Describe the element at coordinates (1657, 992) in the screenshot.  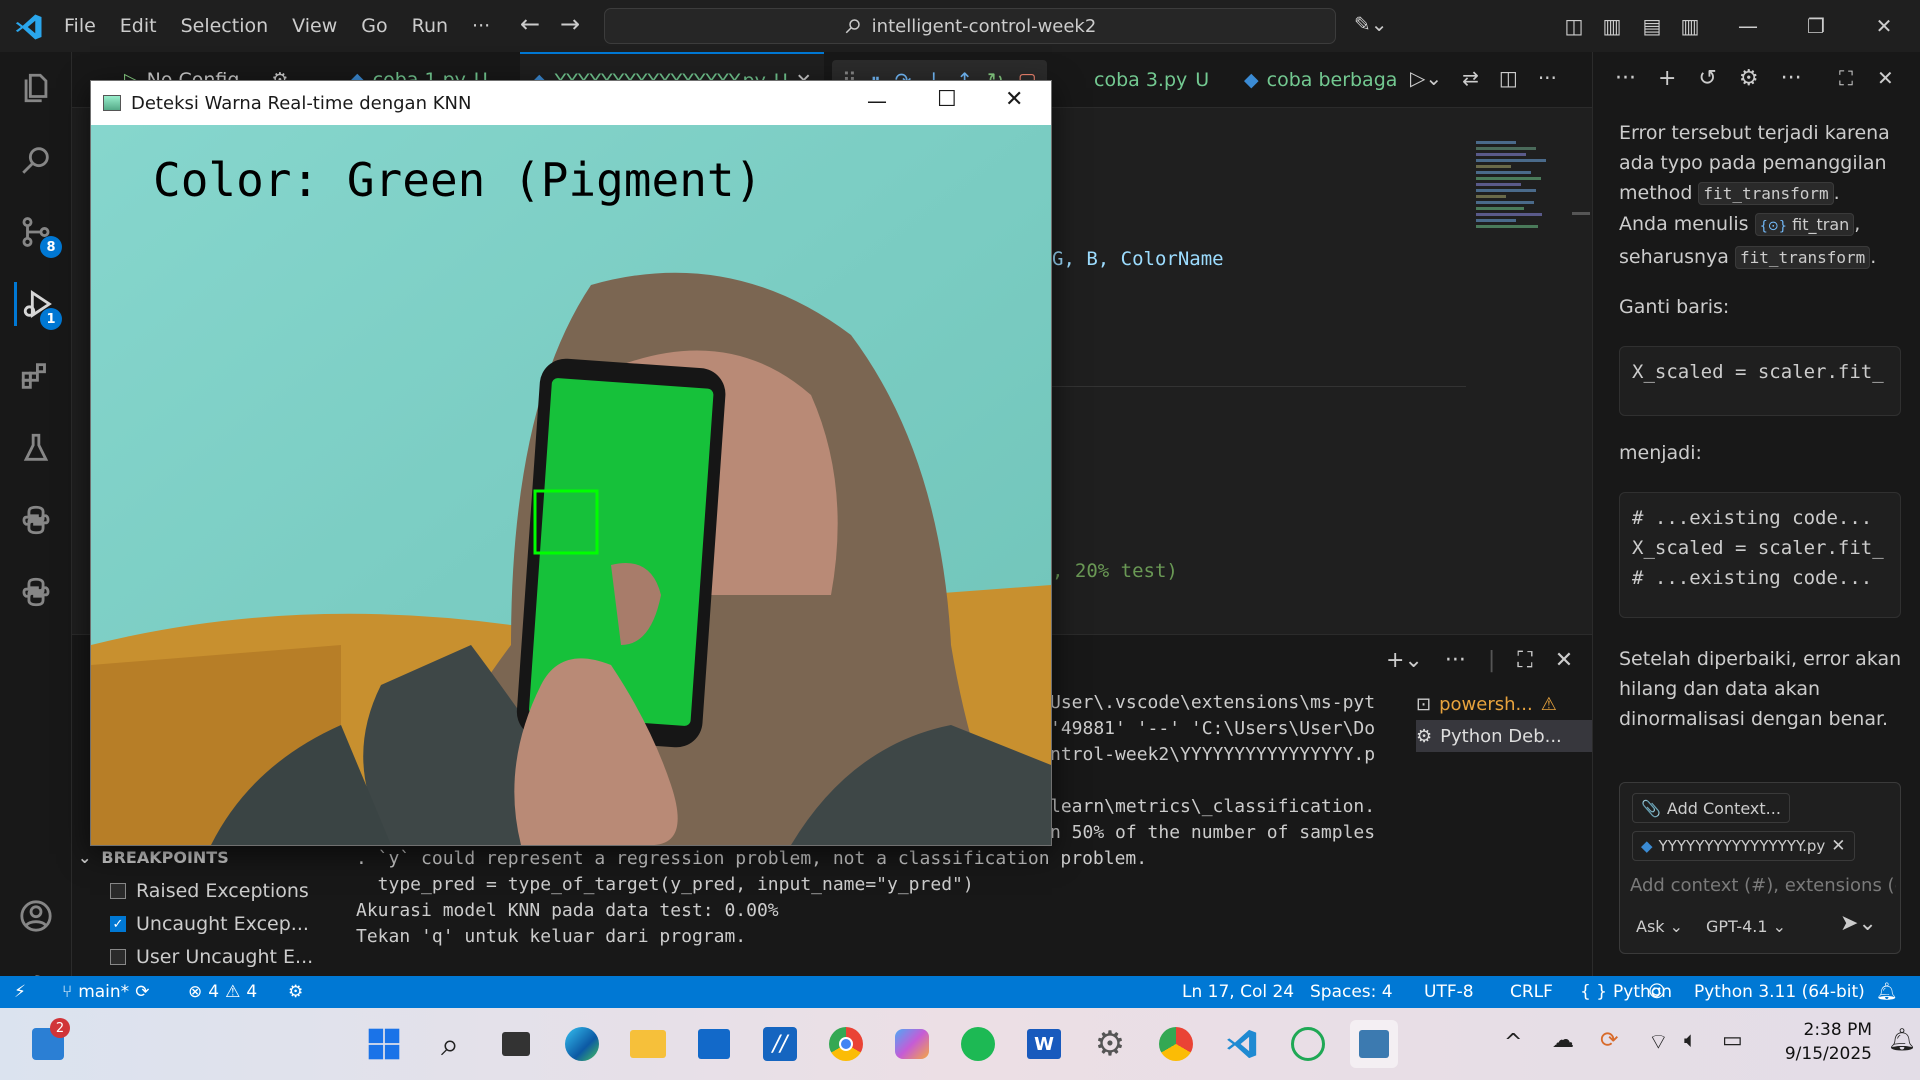
I see `copilot-status-icon: ☺` at that location.